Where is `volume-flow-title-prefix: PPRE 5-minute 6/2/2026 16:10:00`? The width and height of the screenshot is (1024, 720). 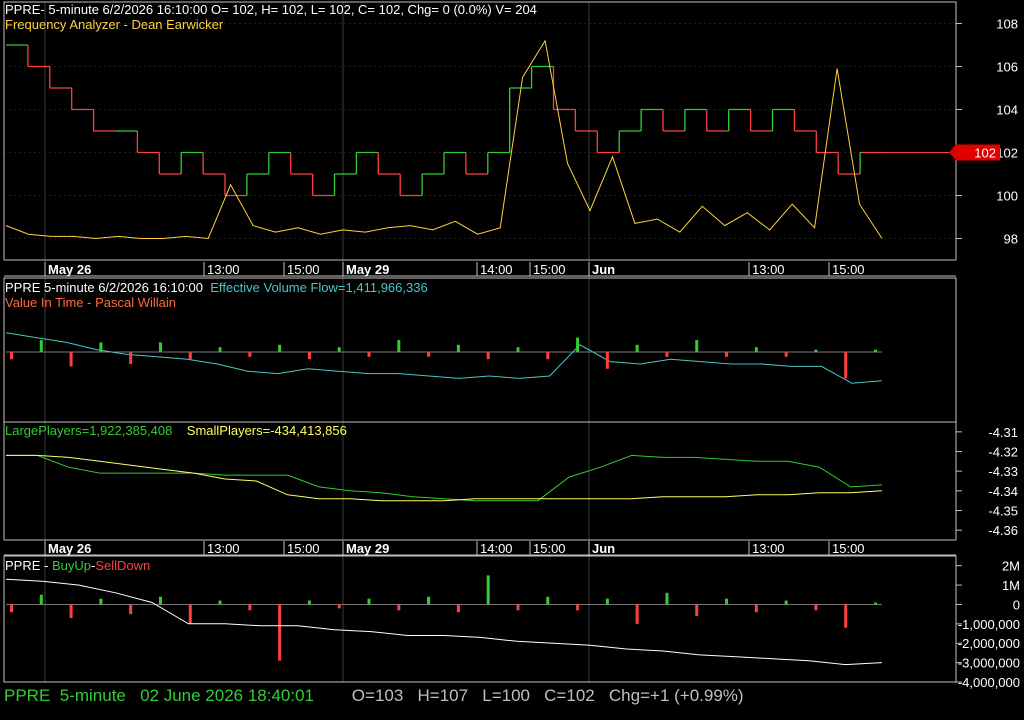 volume-flow-title-prefix: PPRE 5-minute 6/2/2026 16:10:00 is located at coordinates (104, 287).